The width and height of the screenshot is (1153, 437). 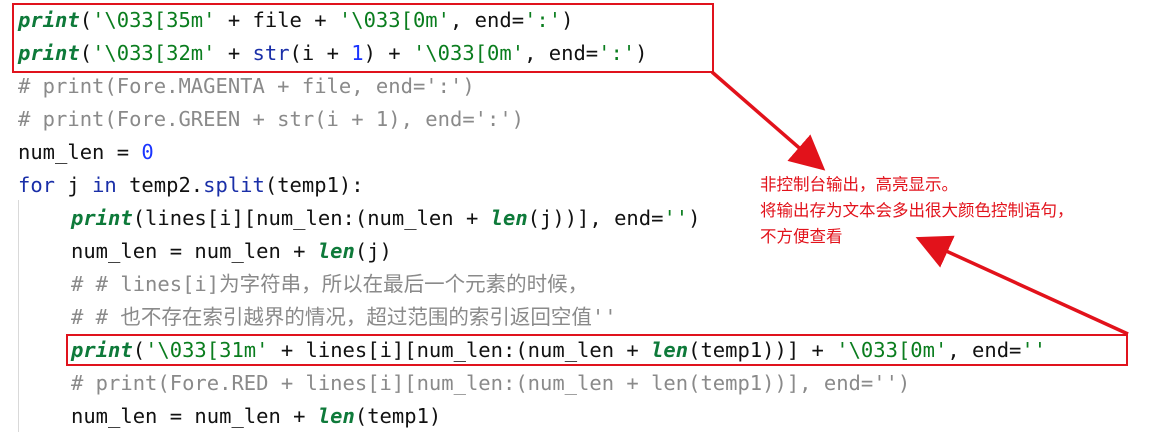 What do you see at coordinates (768, 120) in the screenshot?
I see `arrow-top-to-note` at bounding box center [768, 120].